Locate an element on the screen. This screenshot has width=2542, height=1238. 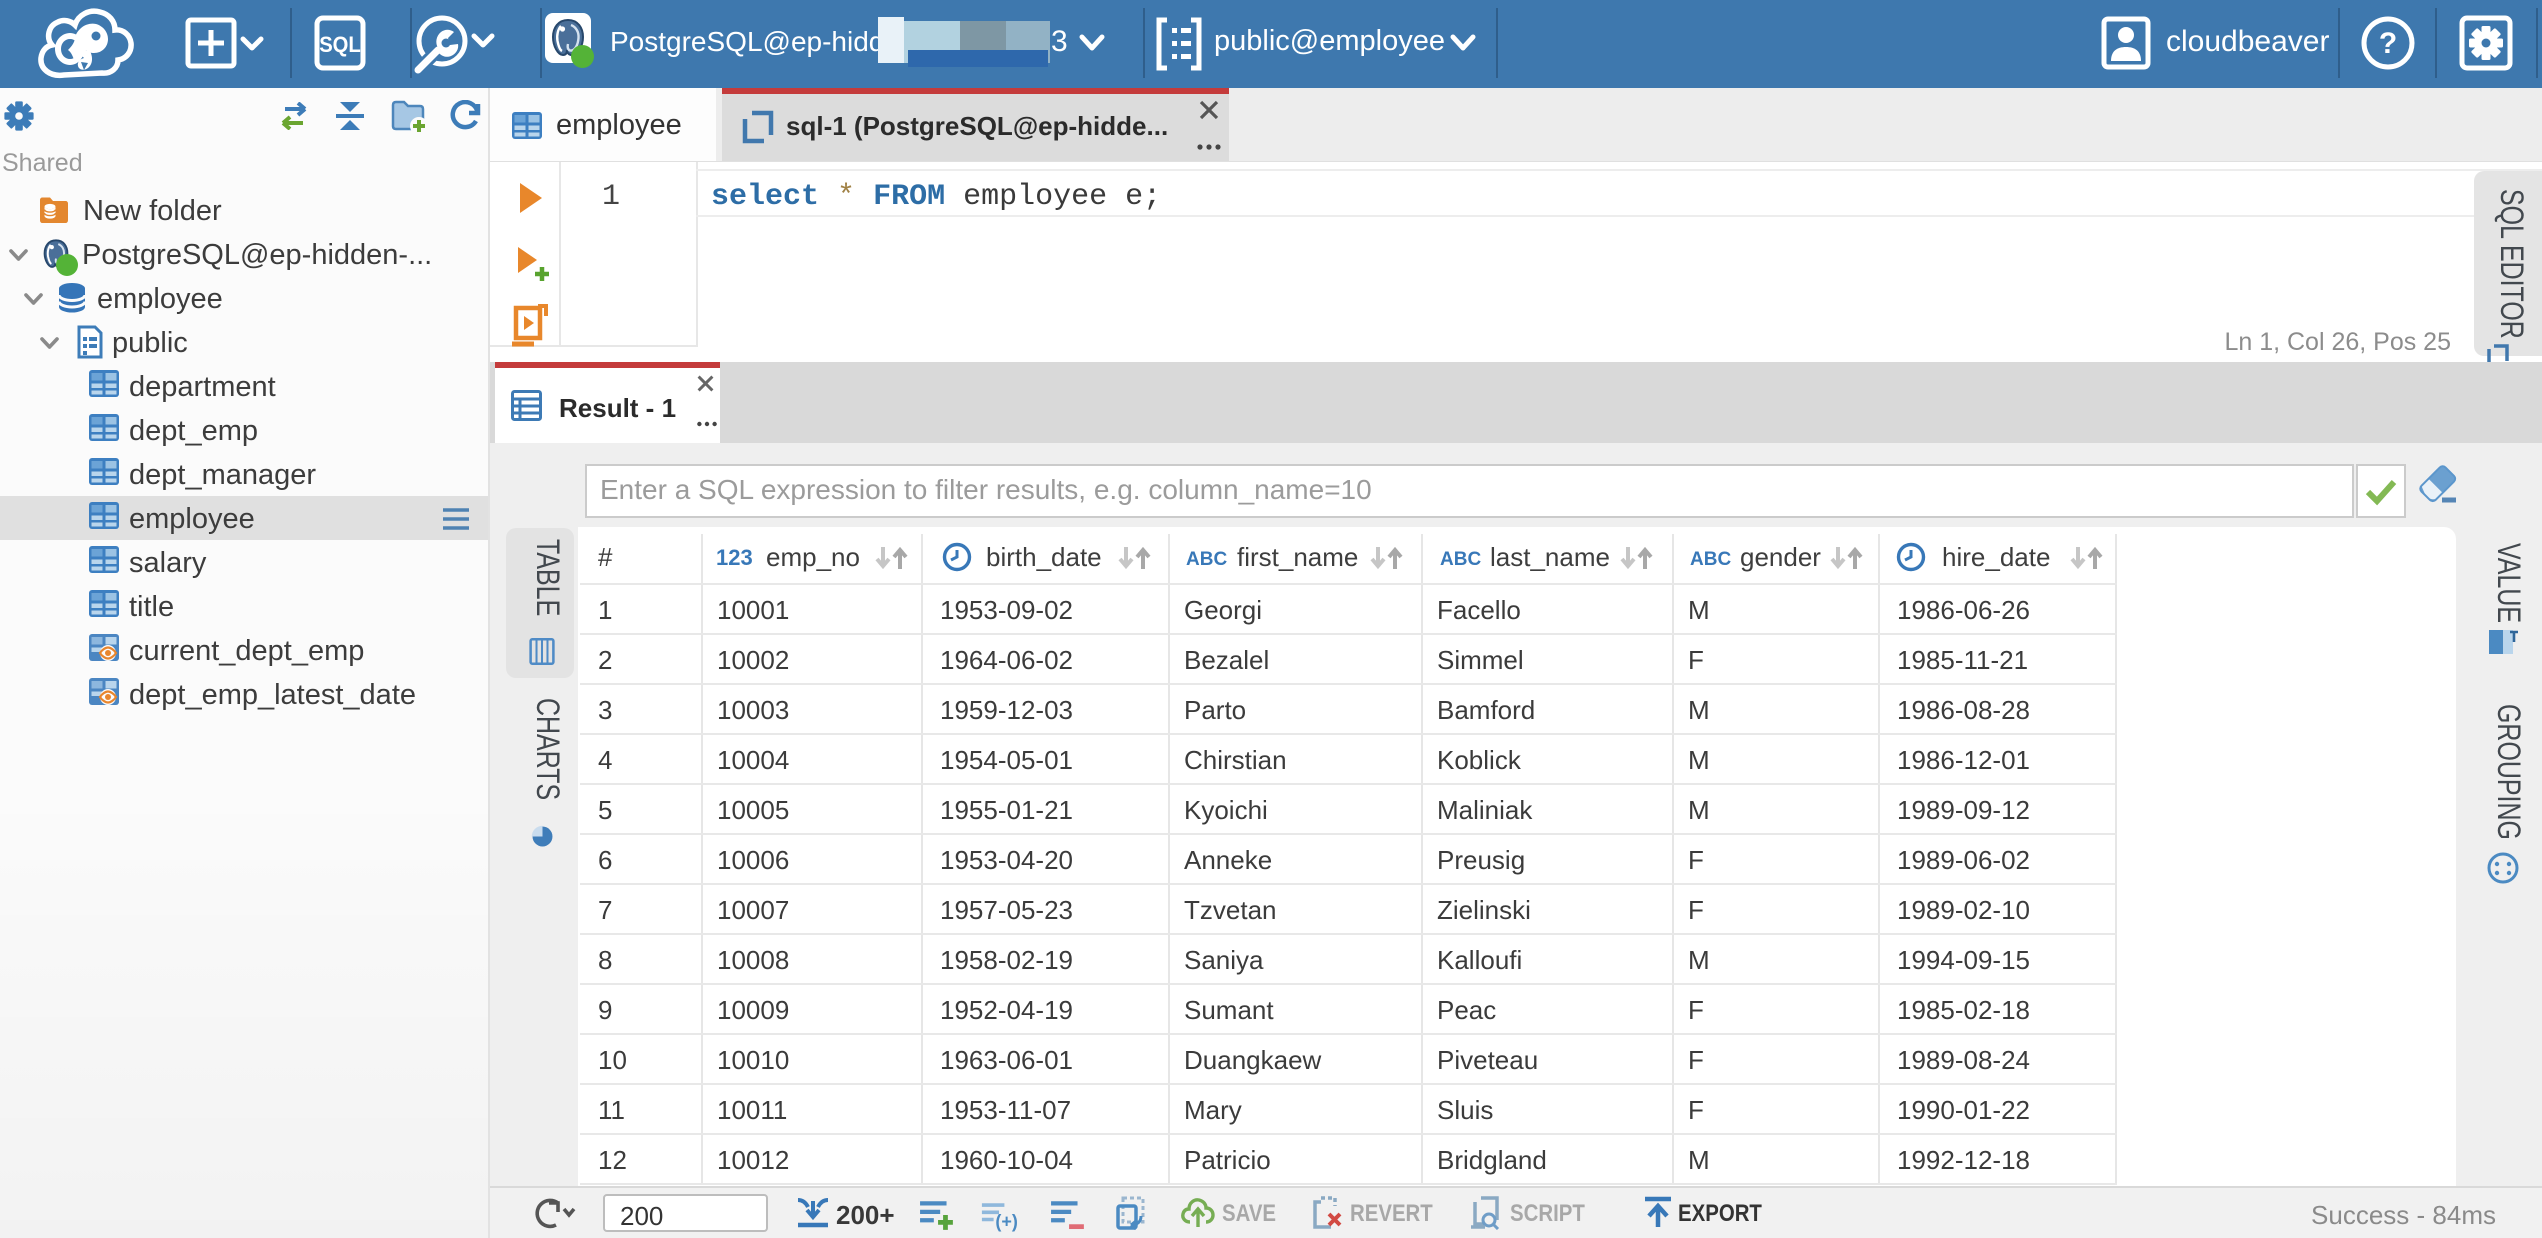
svg-text: SQL is located at coordinates (340, 45).